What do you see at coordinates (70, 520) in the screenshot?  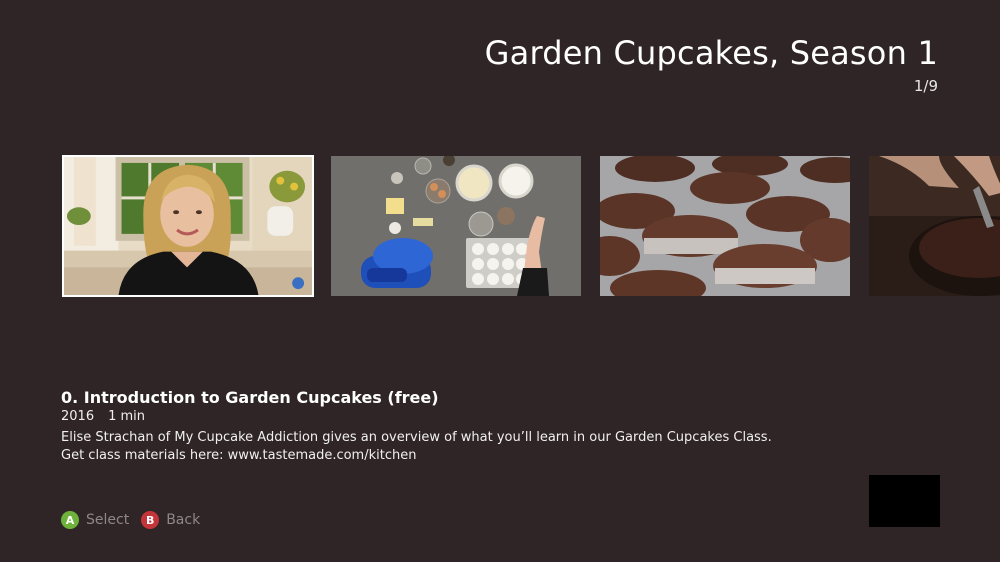 I see `a-button-icon: A` at bounding box center [70, 520].